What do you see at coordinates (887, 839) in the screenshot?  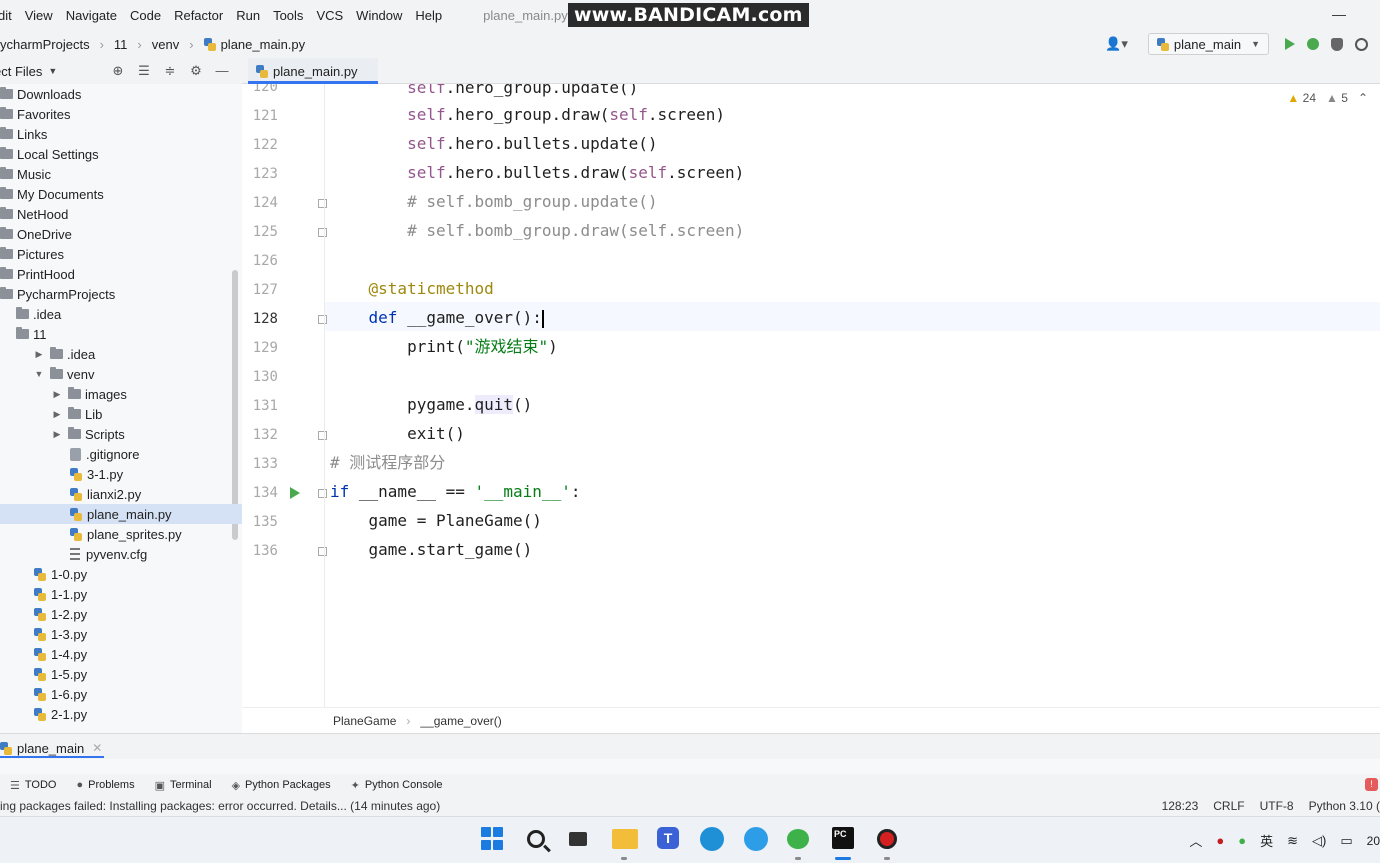 I see `bandicam-icon` at bounding box center [887, 839].